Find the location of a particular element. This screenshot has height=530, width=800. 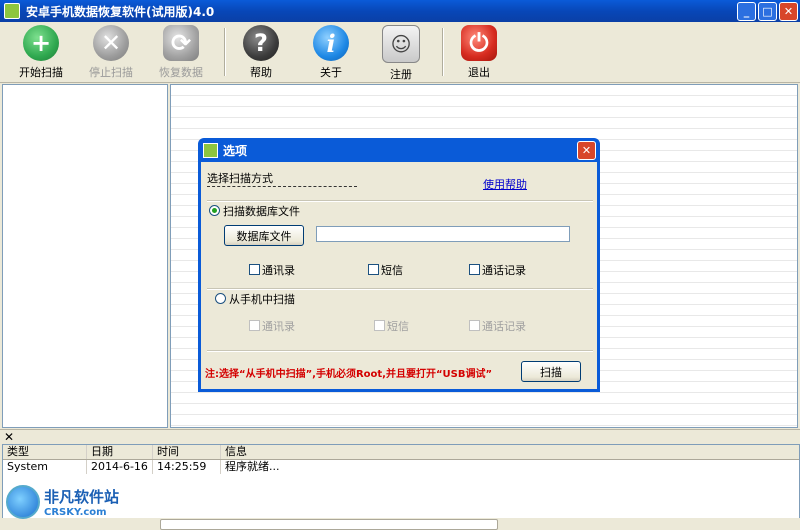

db-file-button: 数据库文件 is located at coordinates (264, 235).